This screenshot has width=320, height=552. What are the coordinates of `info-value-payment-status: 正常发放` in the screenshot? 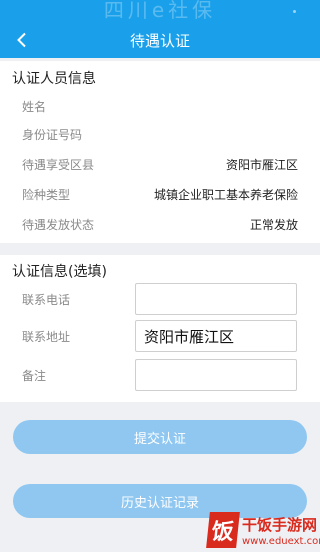 It's located at (273, 225).